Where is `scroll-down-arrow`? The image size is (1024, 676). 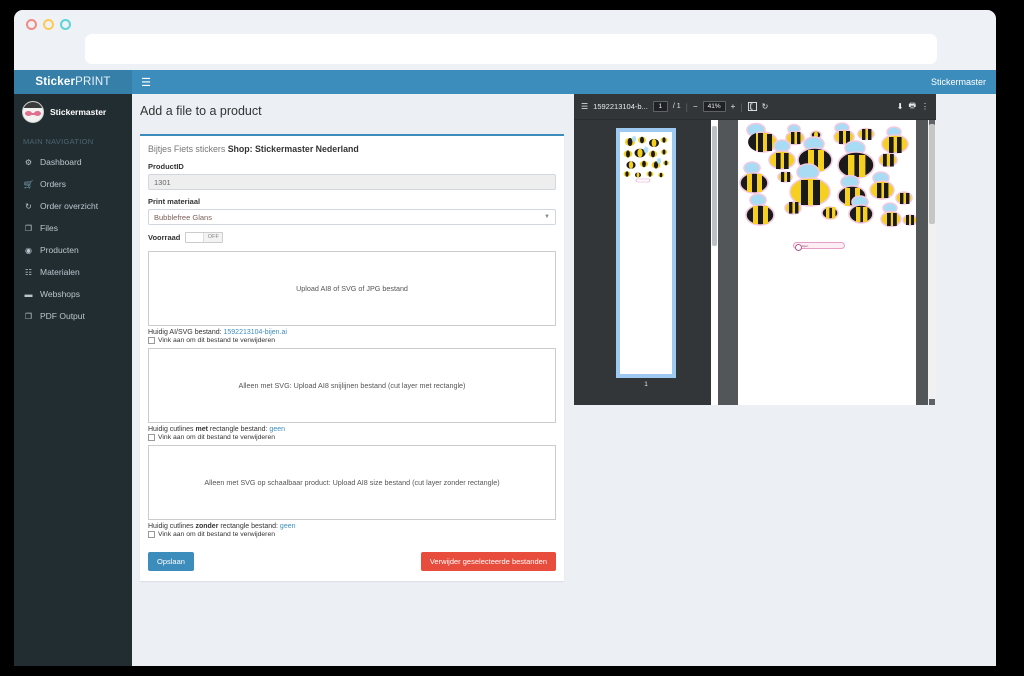 scroll-down-arrow is located at coordinates (932, 402).